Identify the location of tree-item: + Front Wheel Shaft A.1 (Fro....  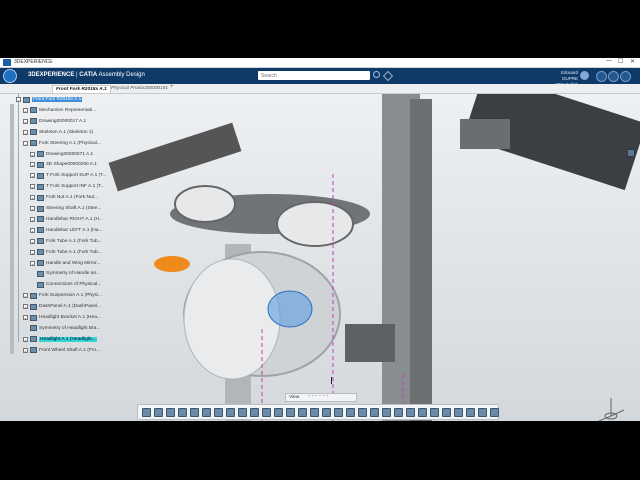
(61, 350).